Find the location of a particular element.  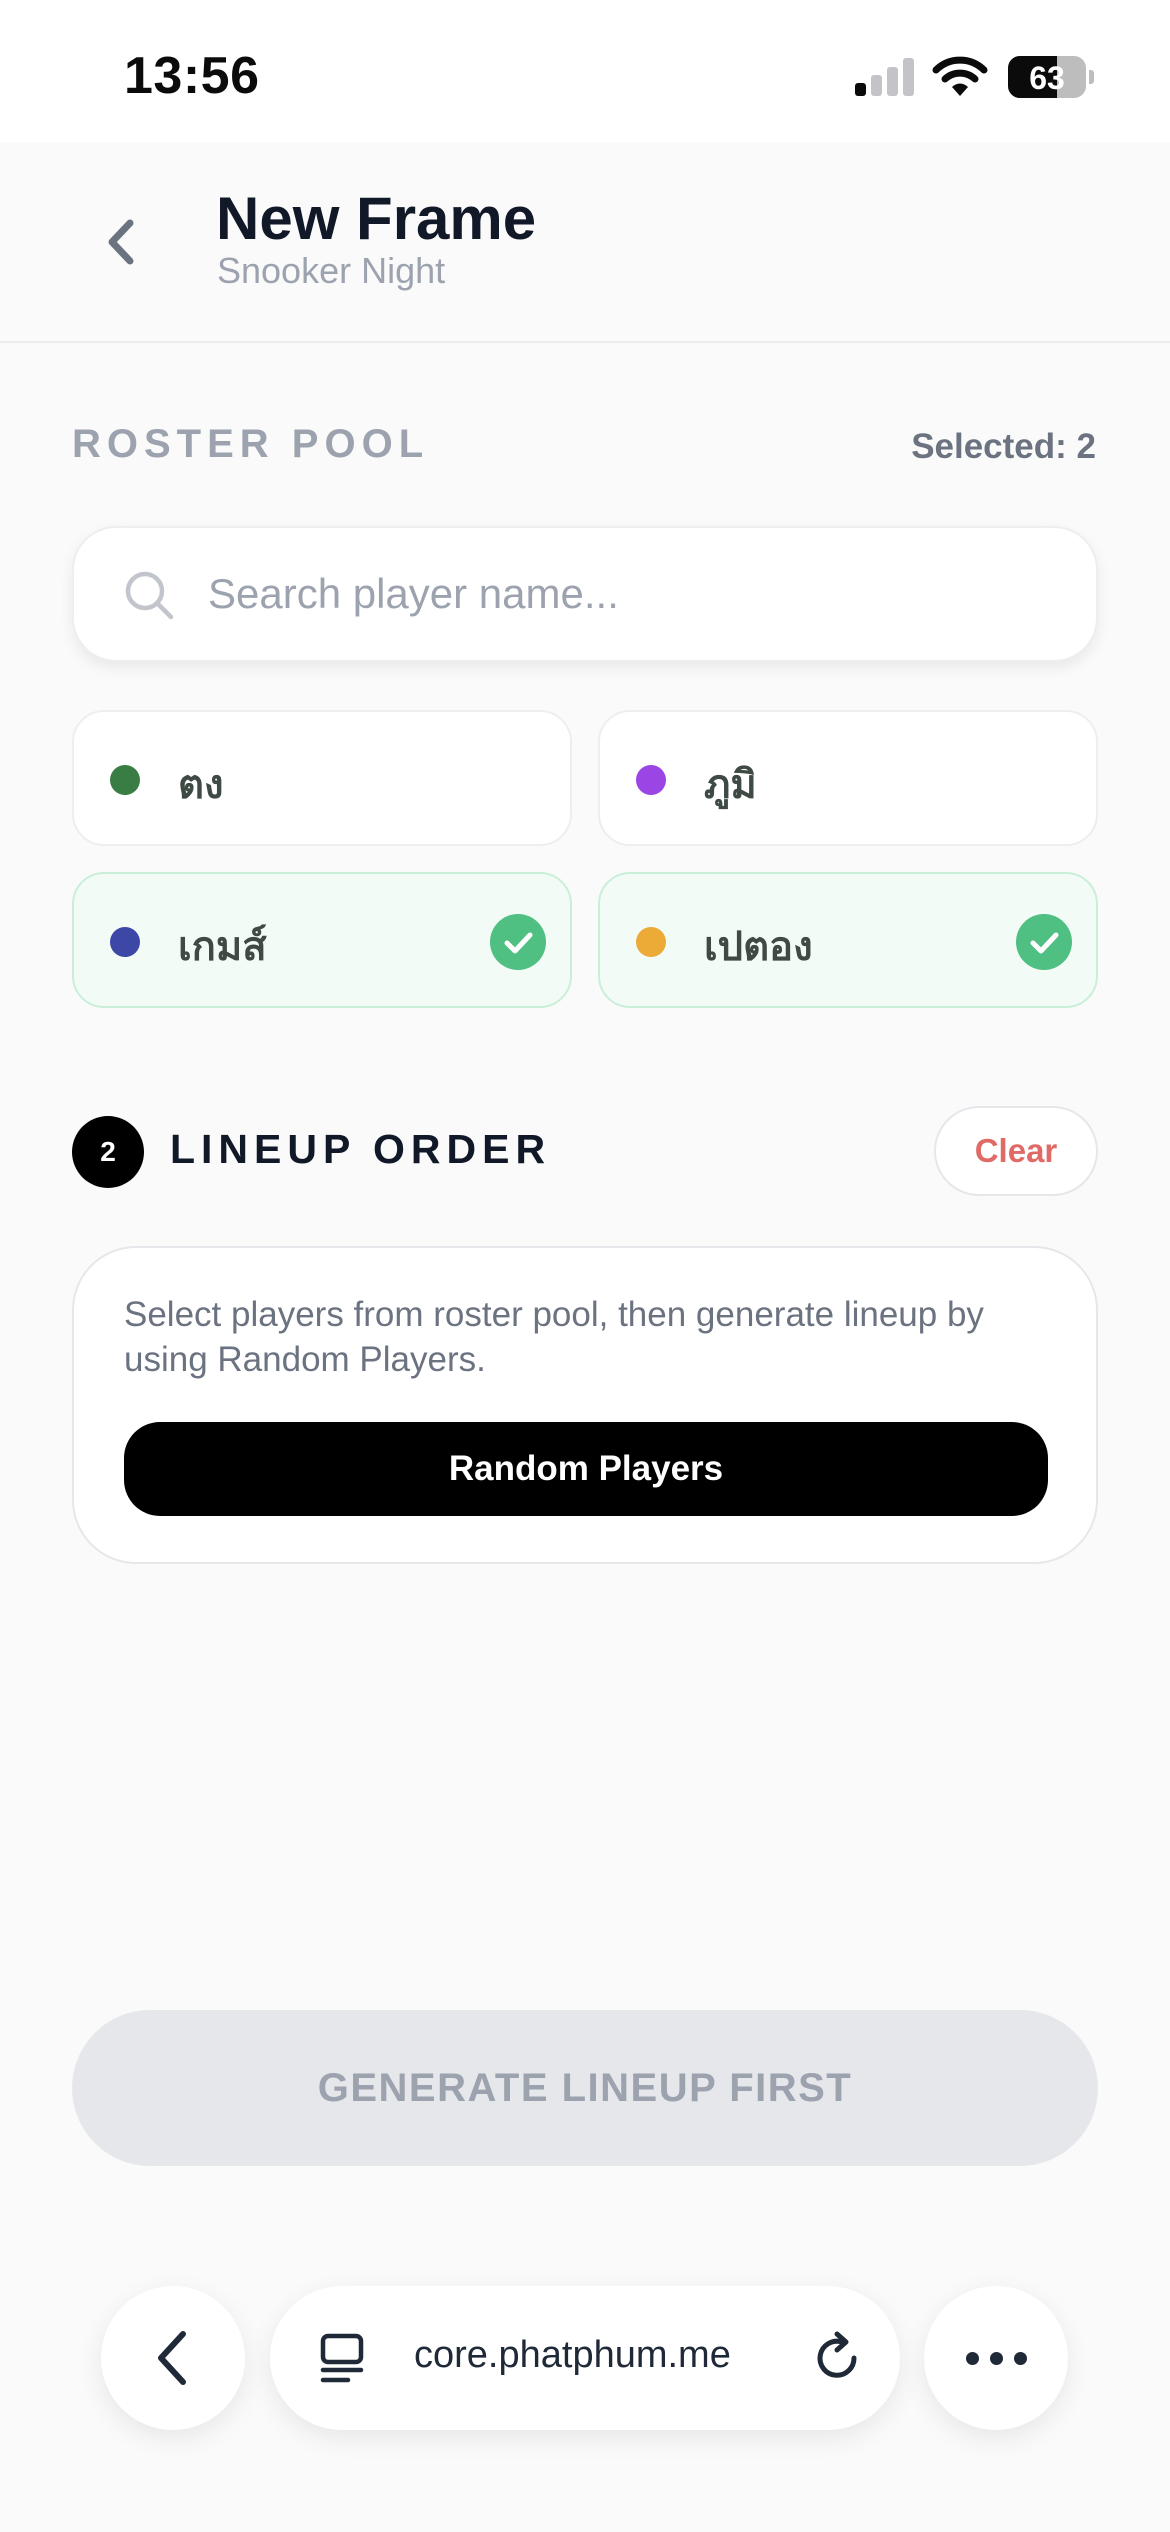

signal-bars-icon is located at coordinates (885, 77).